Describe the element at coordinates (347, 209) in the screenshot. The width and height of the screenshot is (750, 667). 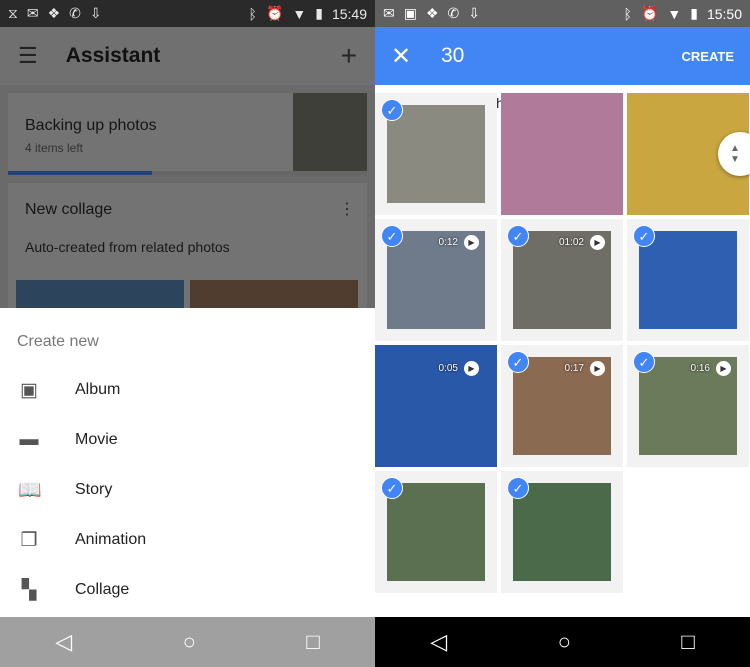
I see `more-icon: ⋮` at that location.